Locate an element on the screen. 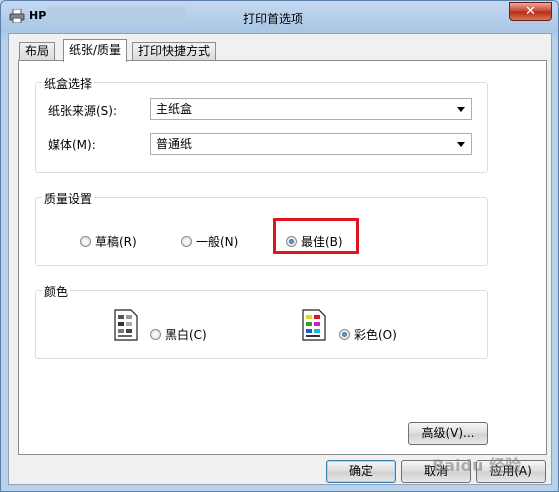 The width and height of the screenshot is (559, 492). color-group-title: 颜色 is located at coordinates (56, 291).